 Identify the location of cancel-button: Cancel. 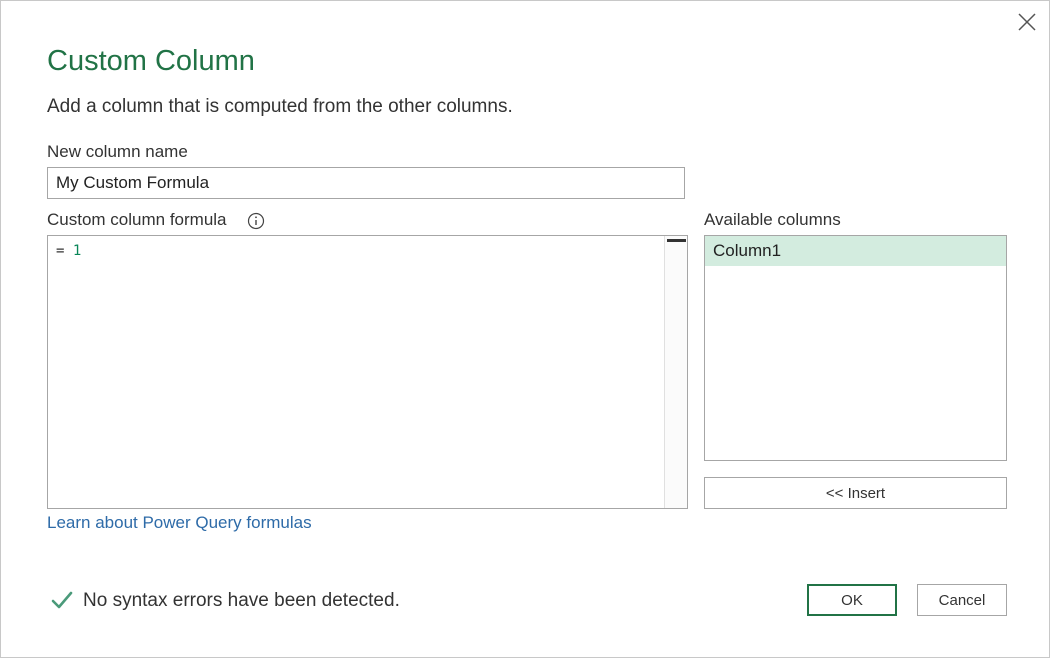
(962, 600).